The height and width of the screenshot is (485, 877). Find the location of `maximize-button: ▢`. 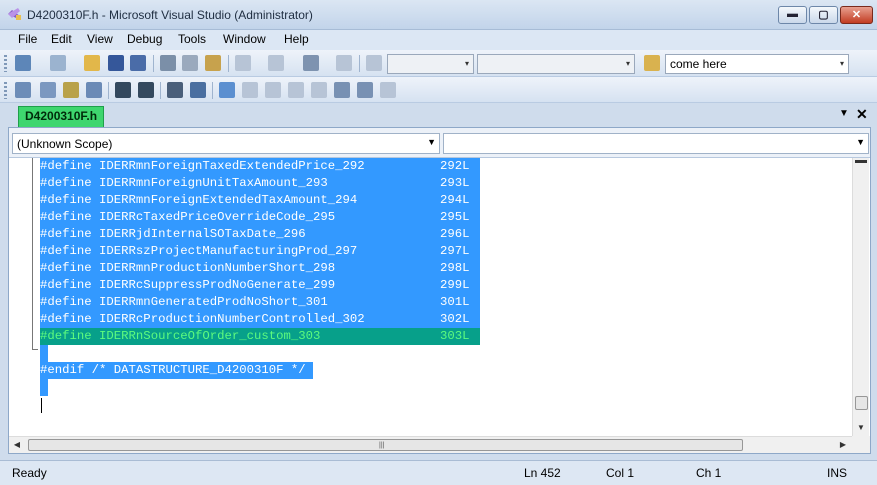

maximize-button: ▢ is located at coordinates (823, 15).